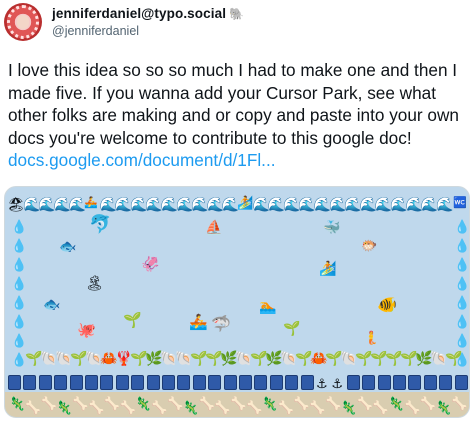  Describe the element at coordinates (369, 245) in the screenshot. I see `blowfish-icon: 🐡` at that location.